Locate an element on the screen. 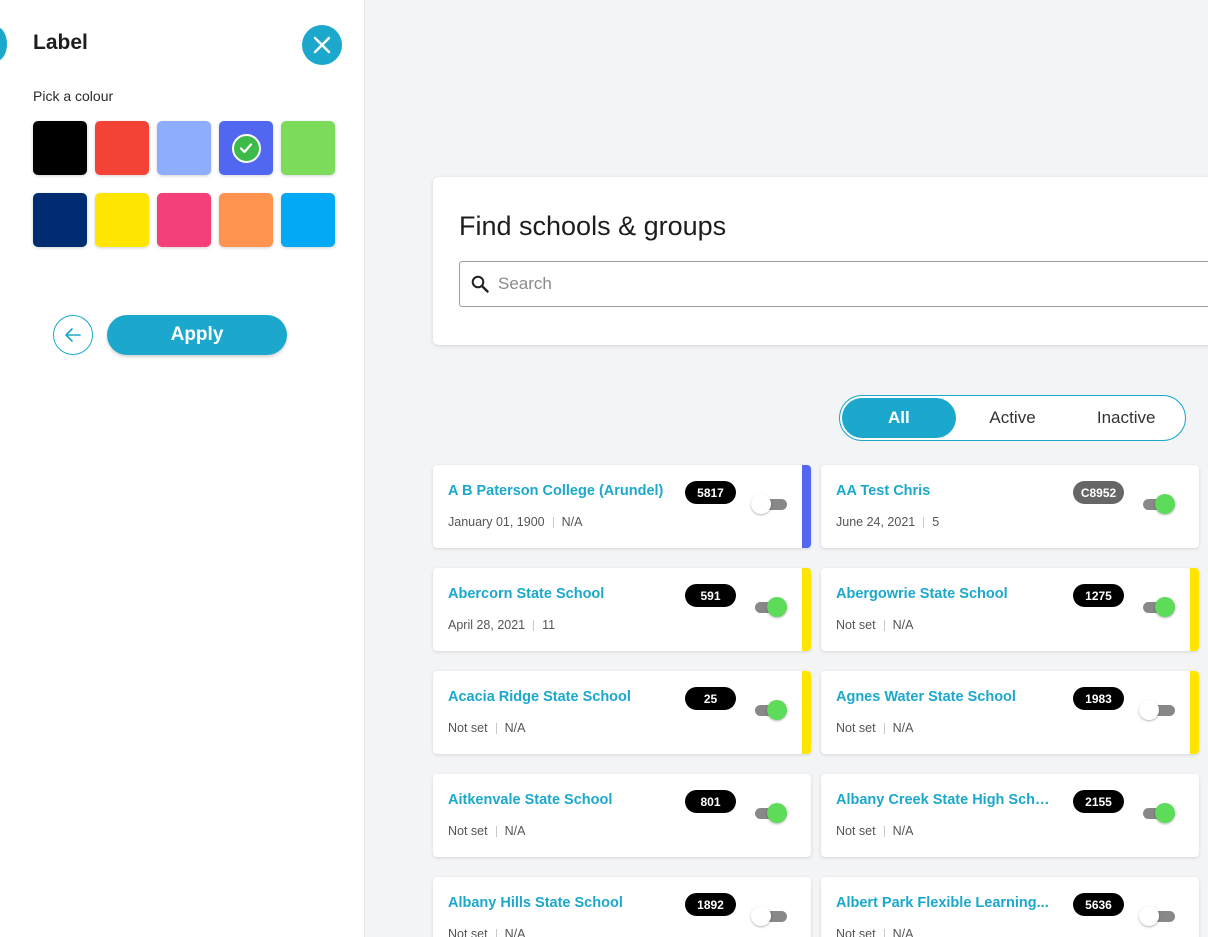  school-date: January 01, 1900 is located at coordinates (496, 522).